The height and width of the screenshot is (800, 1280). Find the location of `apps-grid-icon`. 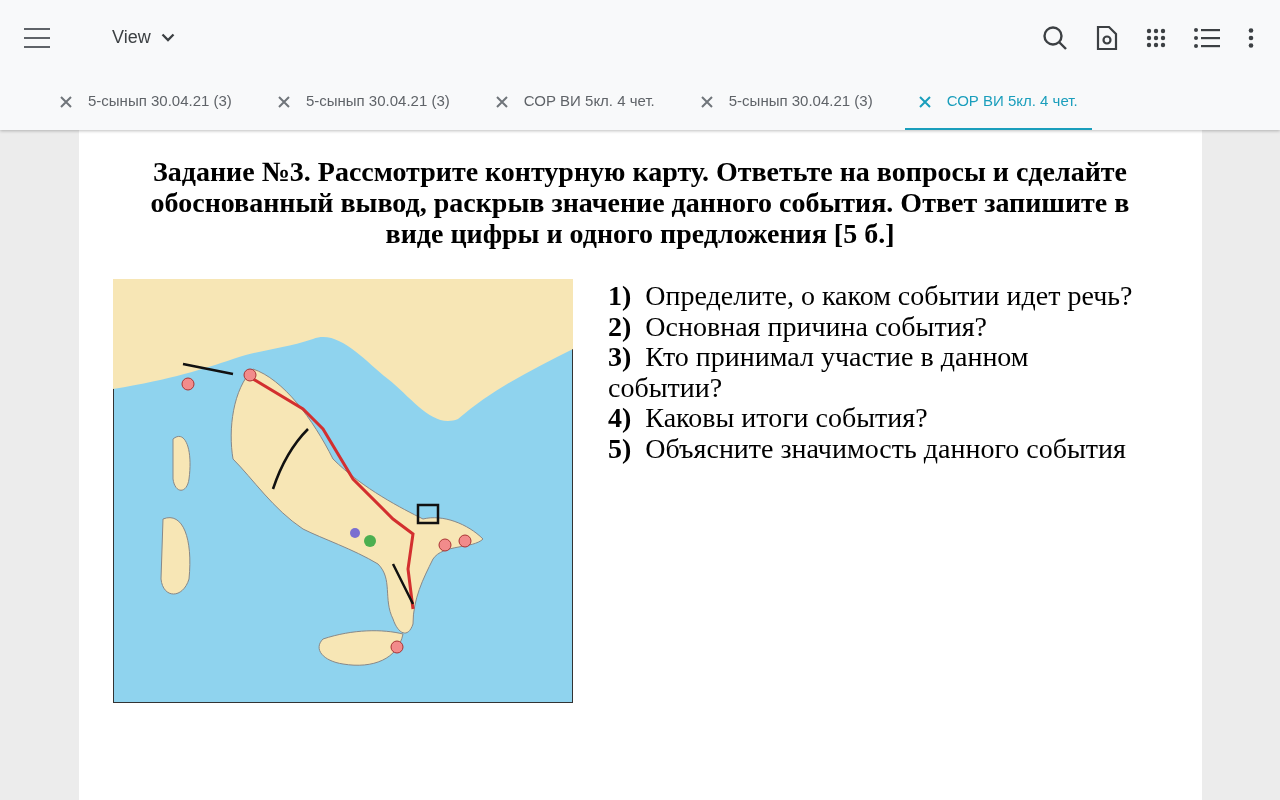

apps-grid-icon is located at coordinates (1156, 37).